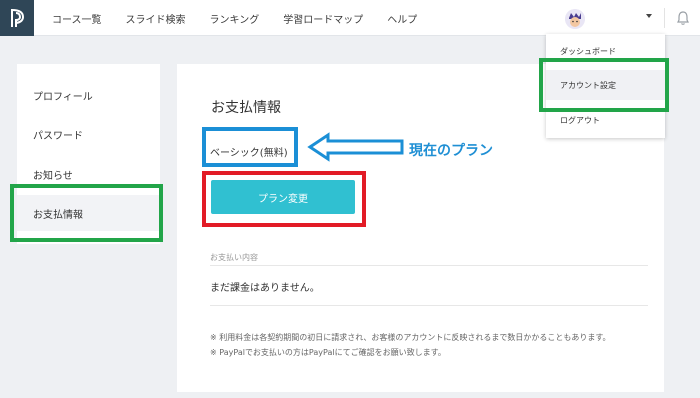 This screenshot has width=700, height=398. Describe the element at coordinates (575, 19) in the screenshot. I see `avatar-icon` at that location.